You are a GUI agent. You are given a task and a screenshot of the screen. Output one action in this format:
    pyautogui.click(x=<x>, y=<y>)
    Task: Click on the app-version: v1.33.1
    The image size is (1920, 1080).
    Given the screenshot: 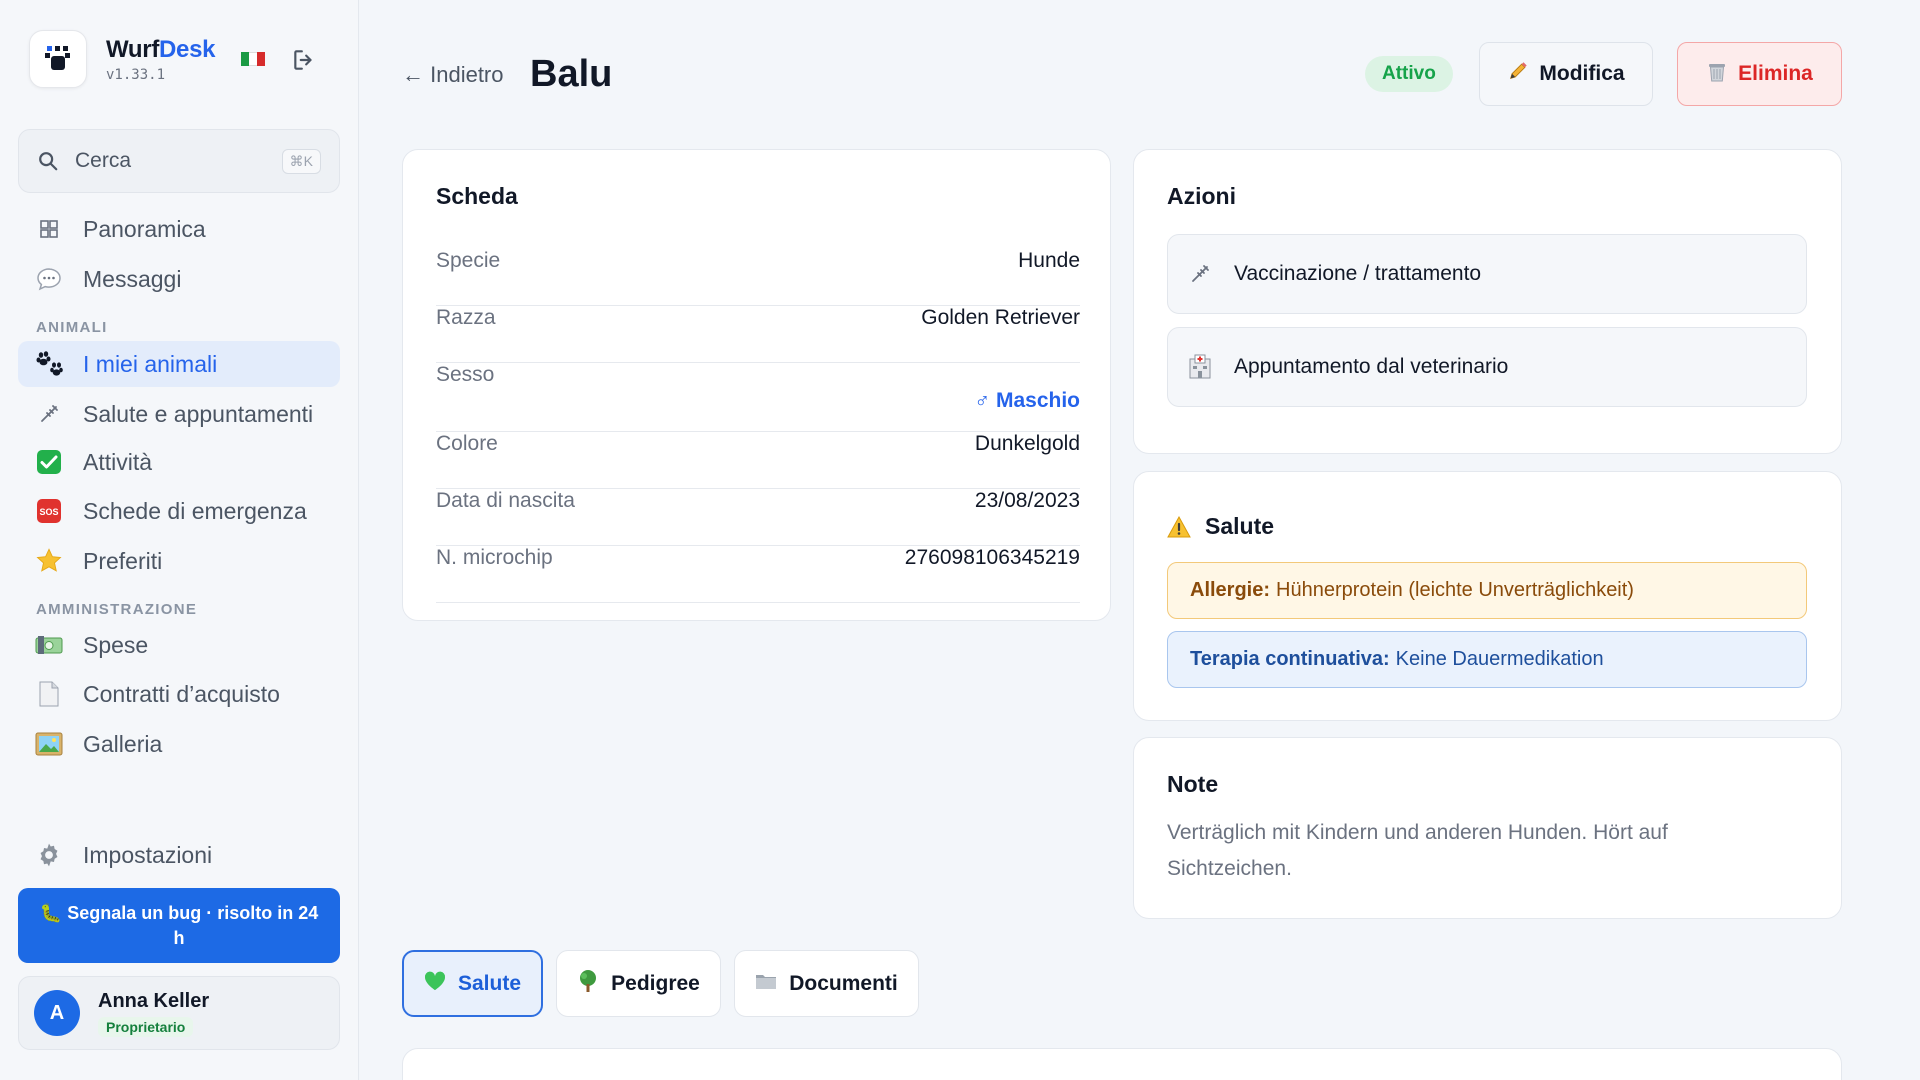 What is the action you would take?
    pyautogui.click(x=136, y=74)
    